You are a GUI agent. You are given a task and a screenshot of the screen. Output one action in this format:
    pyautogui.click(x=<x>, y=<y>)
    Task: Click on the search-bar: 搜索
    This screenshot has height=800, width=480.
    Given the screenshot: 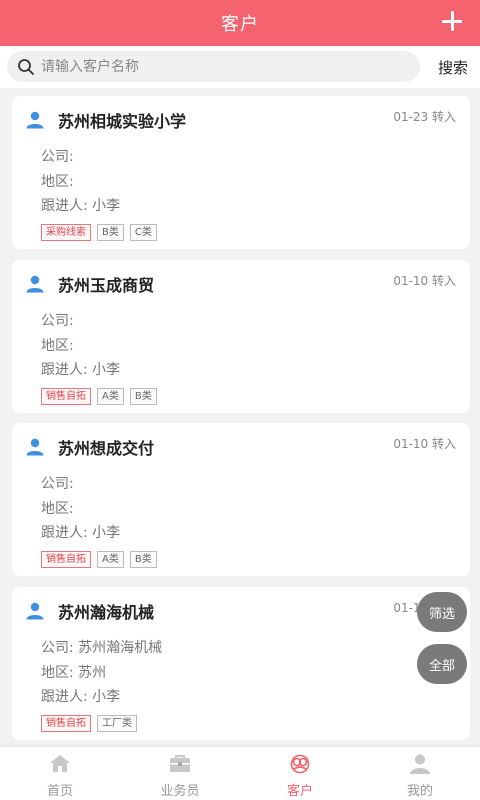 What is the action you would take?
    pyautogui.click(x=240, y=67)
    